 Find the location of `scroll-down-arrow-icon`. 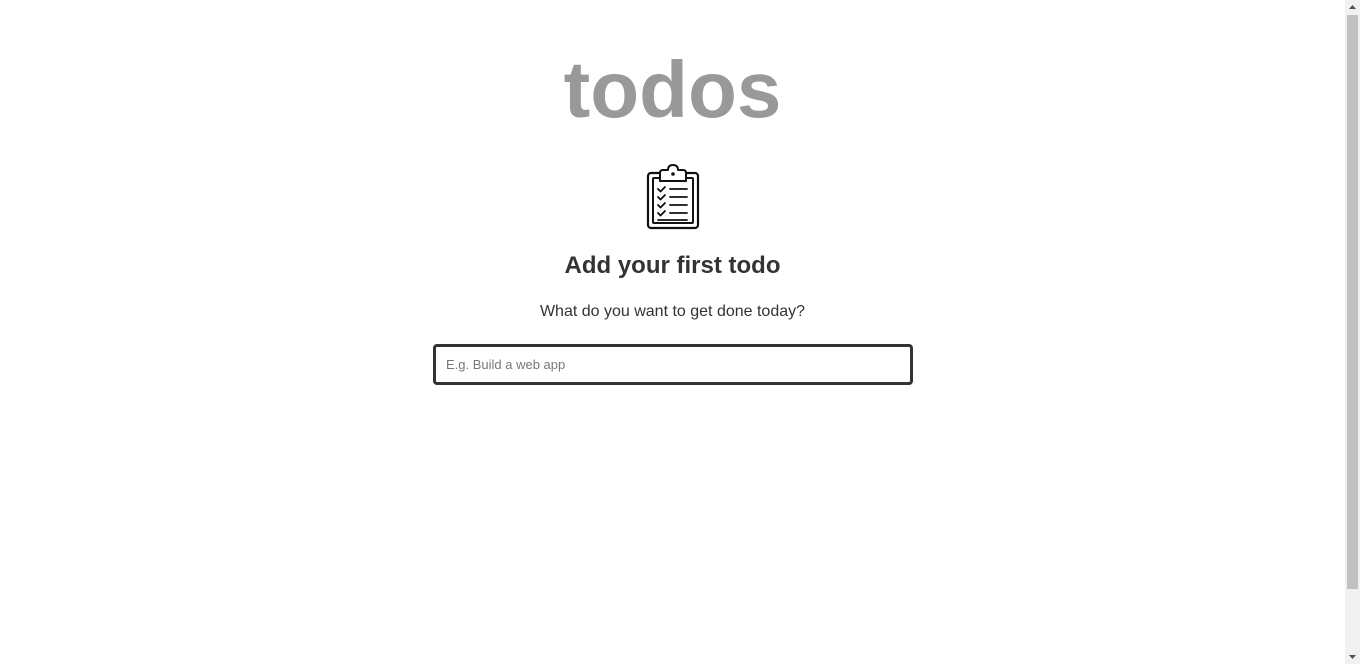

scroll-down-arrow-icon is located at coordinates (1352, 656).